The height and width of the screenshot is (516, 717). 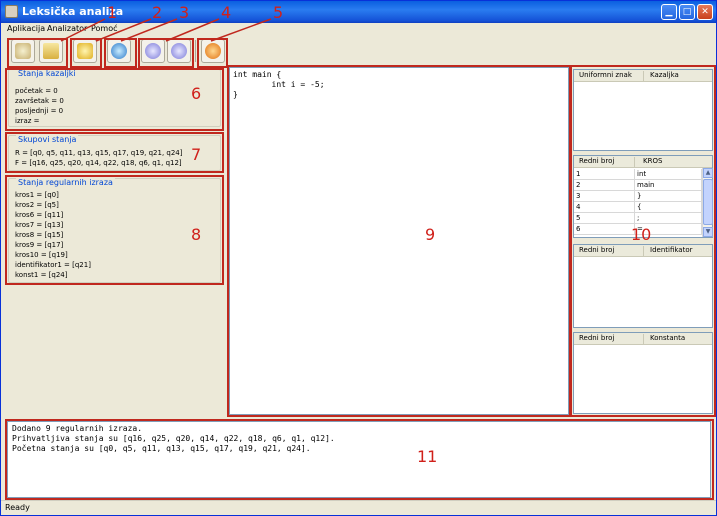 What do you see at coordinates (157, 12) in the screenshot?
I see `callout-number: 2` at bounding box center [157, 12].